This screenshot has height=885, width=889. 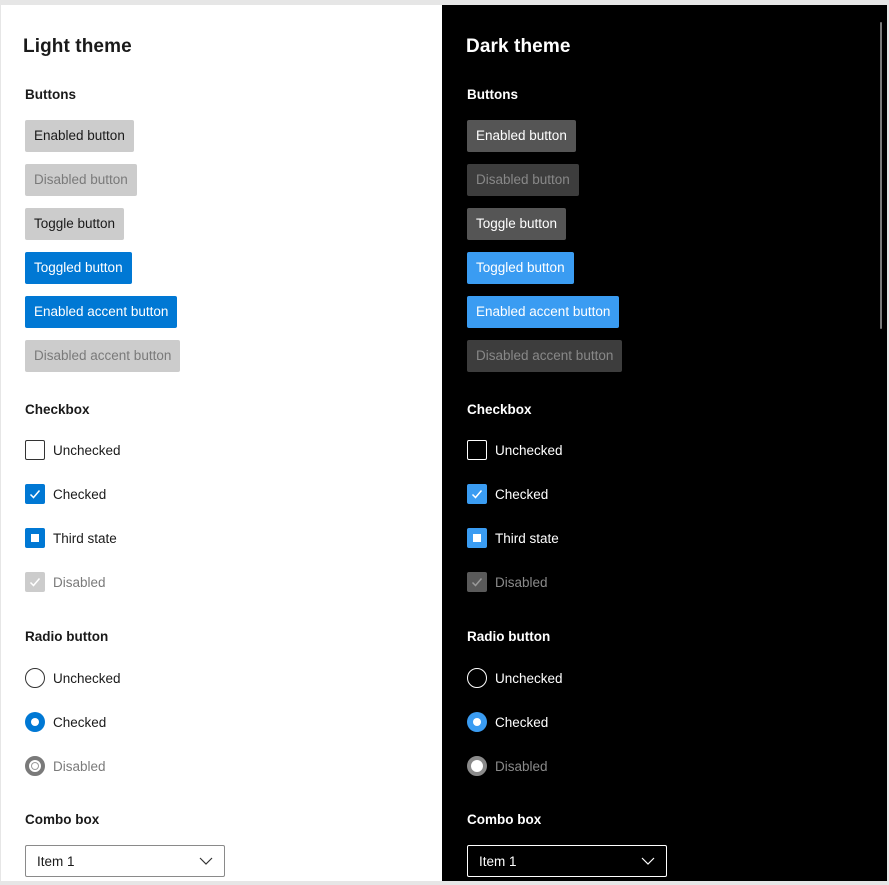 I want to click on light-checkbox-unchecked: Unchecked, so click(x=73, y=450).